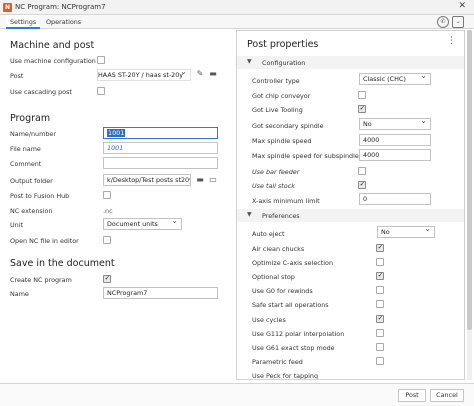 Image resolution: width=474 pixels, height=406 pixels. I want to click on group-configuration: ▼ Configuration, so click(350, 62).